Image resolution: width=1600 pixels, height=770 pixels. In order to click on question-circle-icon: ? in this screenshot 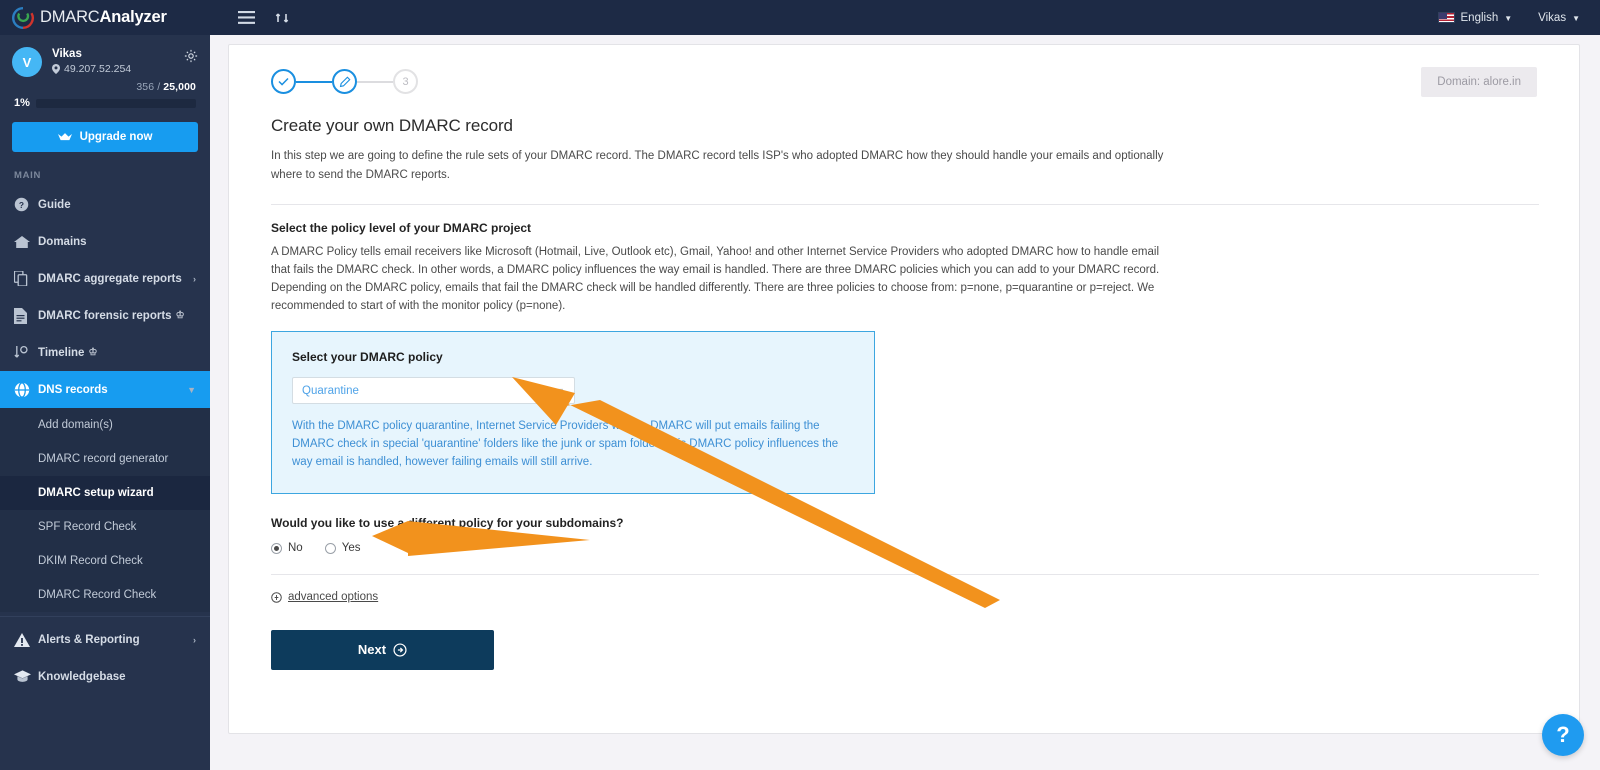, I will do `click(26, 204)`.